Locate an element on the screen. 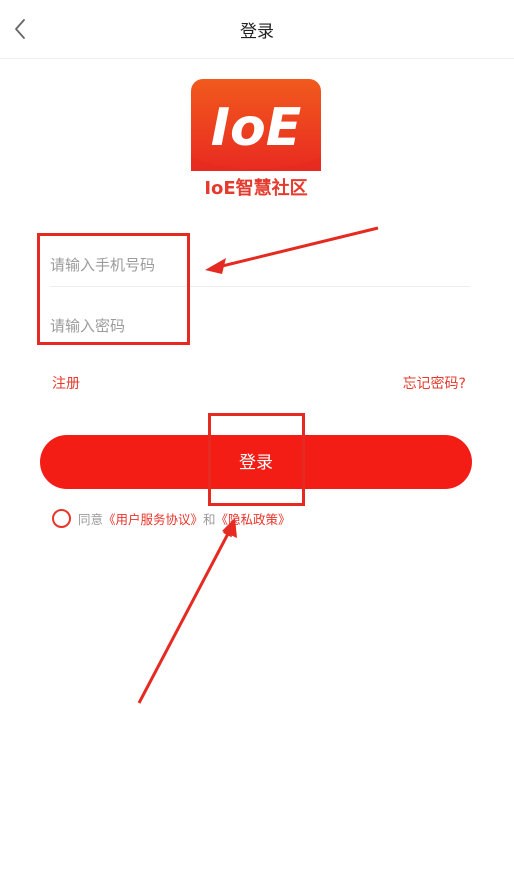 The height and width of the screenshot is (895, 514). register-link: 注册 is located at coordinates (66, 383).